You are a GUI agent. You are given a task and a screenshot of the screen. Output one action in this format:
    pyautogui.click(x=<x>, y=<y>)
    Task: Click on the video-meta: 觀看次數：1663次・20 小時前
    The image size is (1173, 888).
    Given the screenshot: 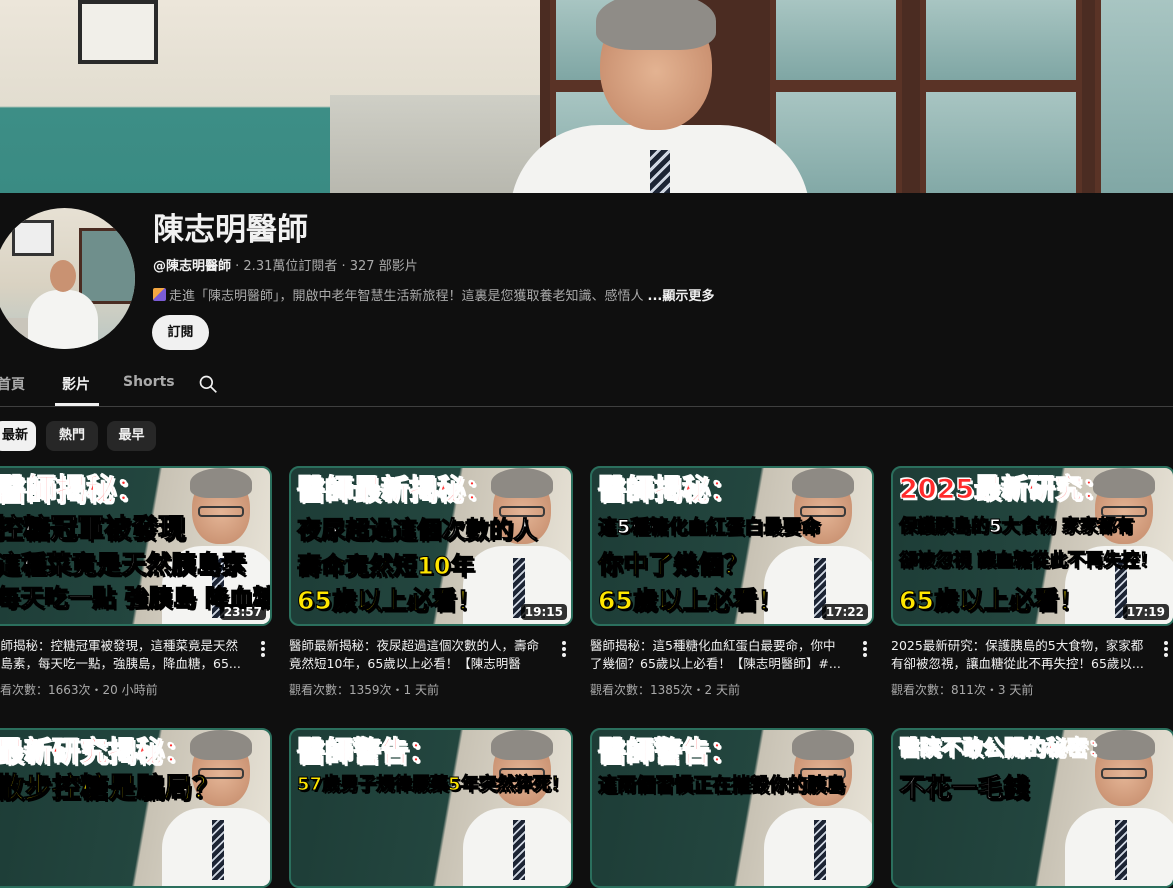 What is the action you would take?
    pyautogui.click(x=79, y=690)
    